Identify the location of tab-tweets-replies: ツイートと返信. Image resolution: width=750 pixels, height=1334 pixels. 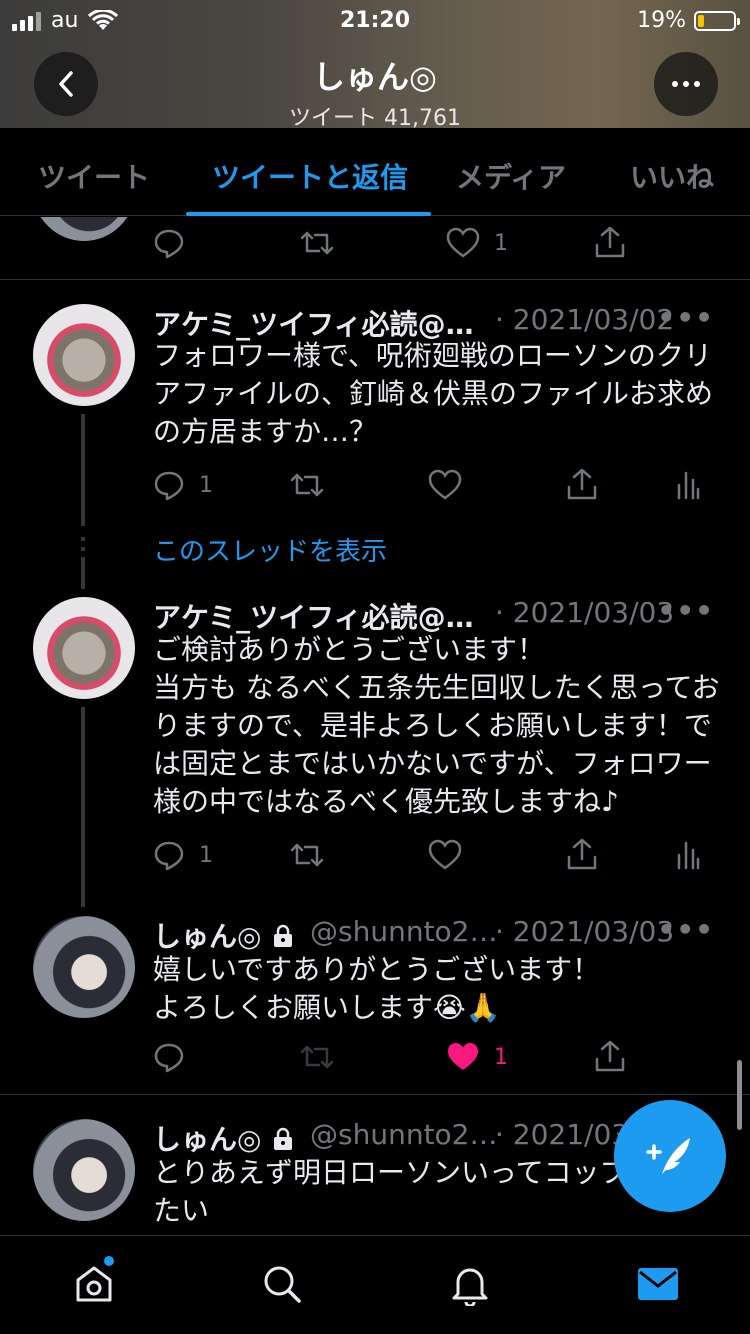
(310, 176).